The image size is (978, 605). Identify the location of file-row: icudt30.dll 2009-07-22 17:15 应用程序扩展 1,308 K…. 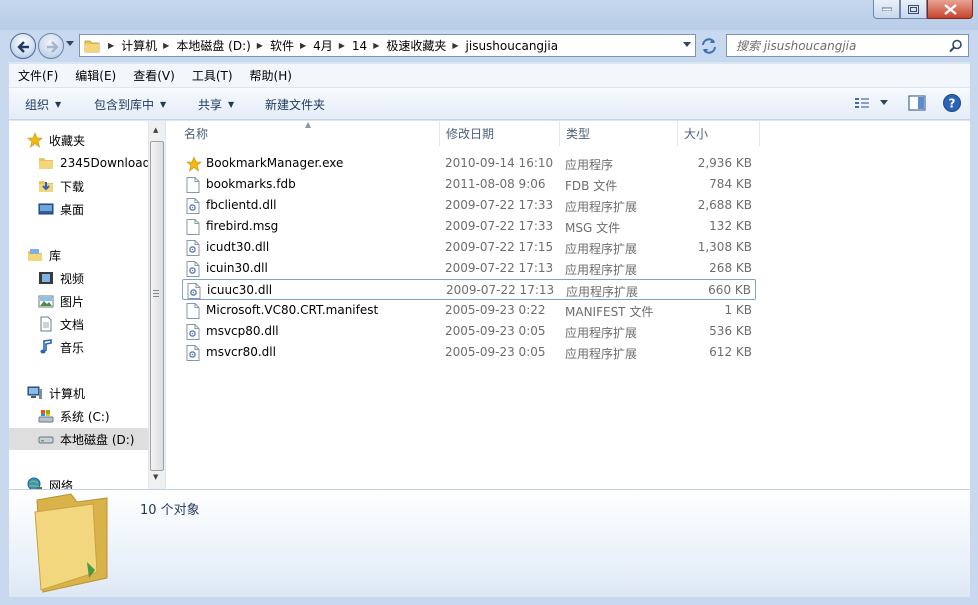
(469, 247).